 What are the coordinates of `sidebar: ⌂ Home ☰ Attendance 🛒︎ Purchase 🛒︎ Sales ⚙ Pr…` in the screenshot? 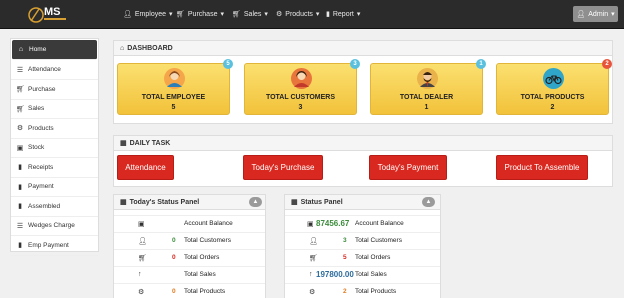 It's located at (54, 147).